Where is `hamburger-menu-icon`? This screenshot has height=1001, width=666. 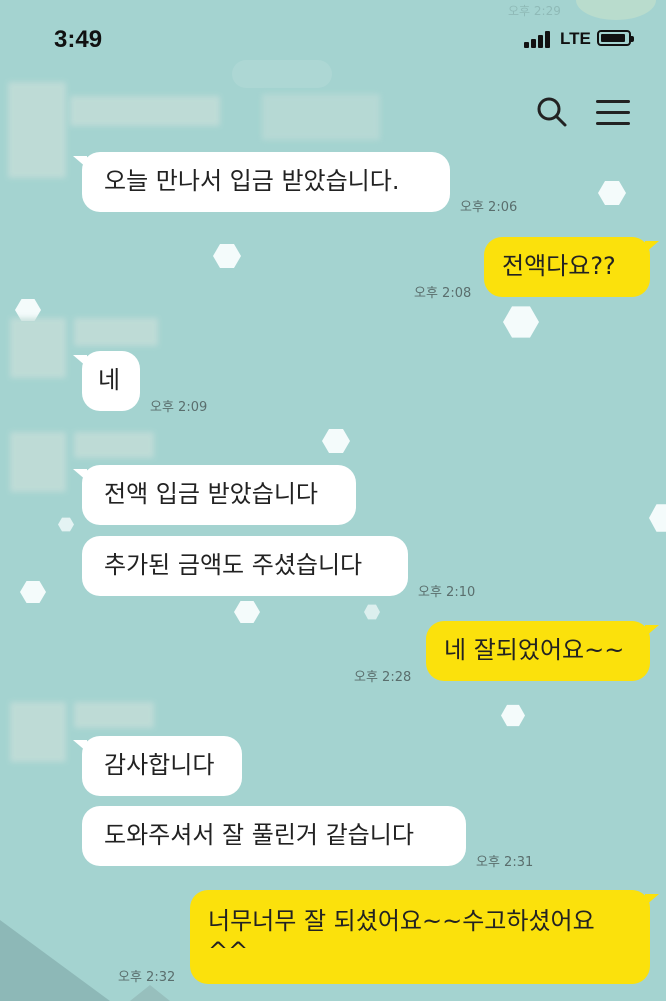 hamburger-menu-icon is located at coordinates (614, 113).